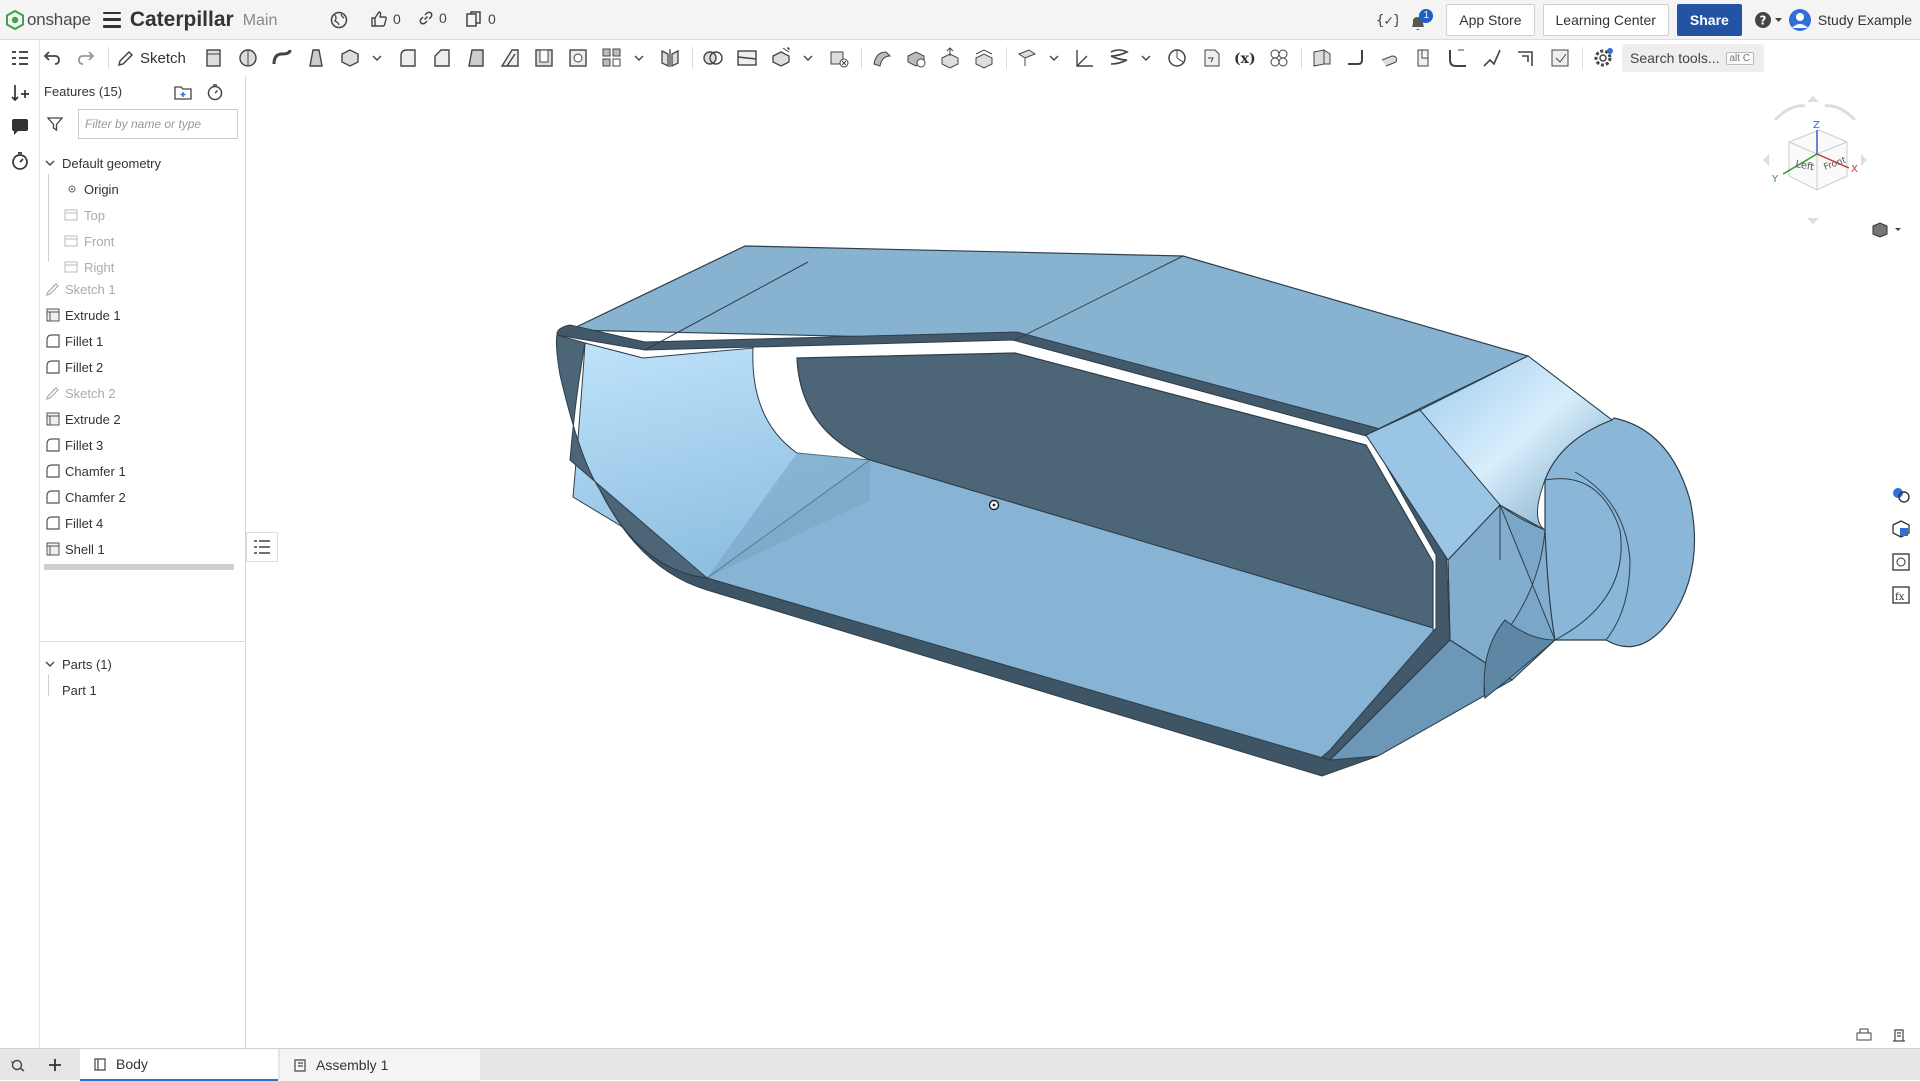 The image size is (1920, 1081). I want to click on tab-assembly: Assembly 1, so click(380, 1065).